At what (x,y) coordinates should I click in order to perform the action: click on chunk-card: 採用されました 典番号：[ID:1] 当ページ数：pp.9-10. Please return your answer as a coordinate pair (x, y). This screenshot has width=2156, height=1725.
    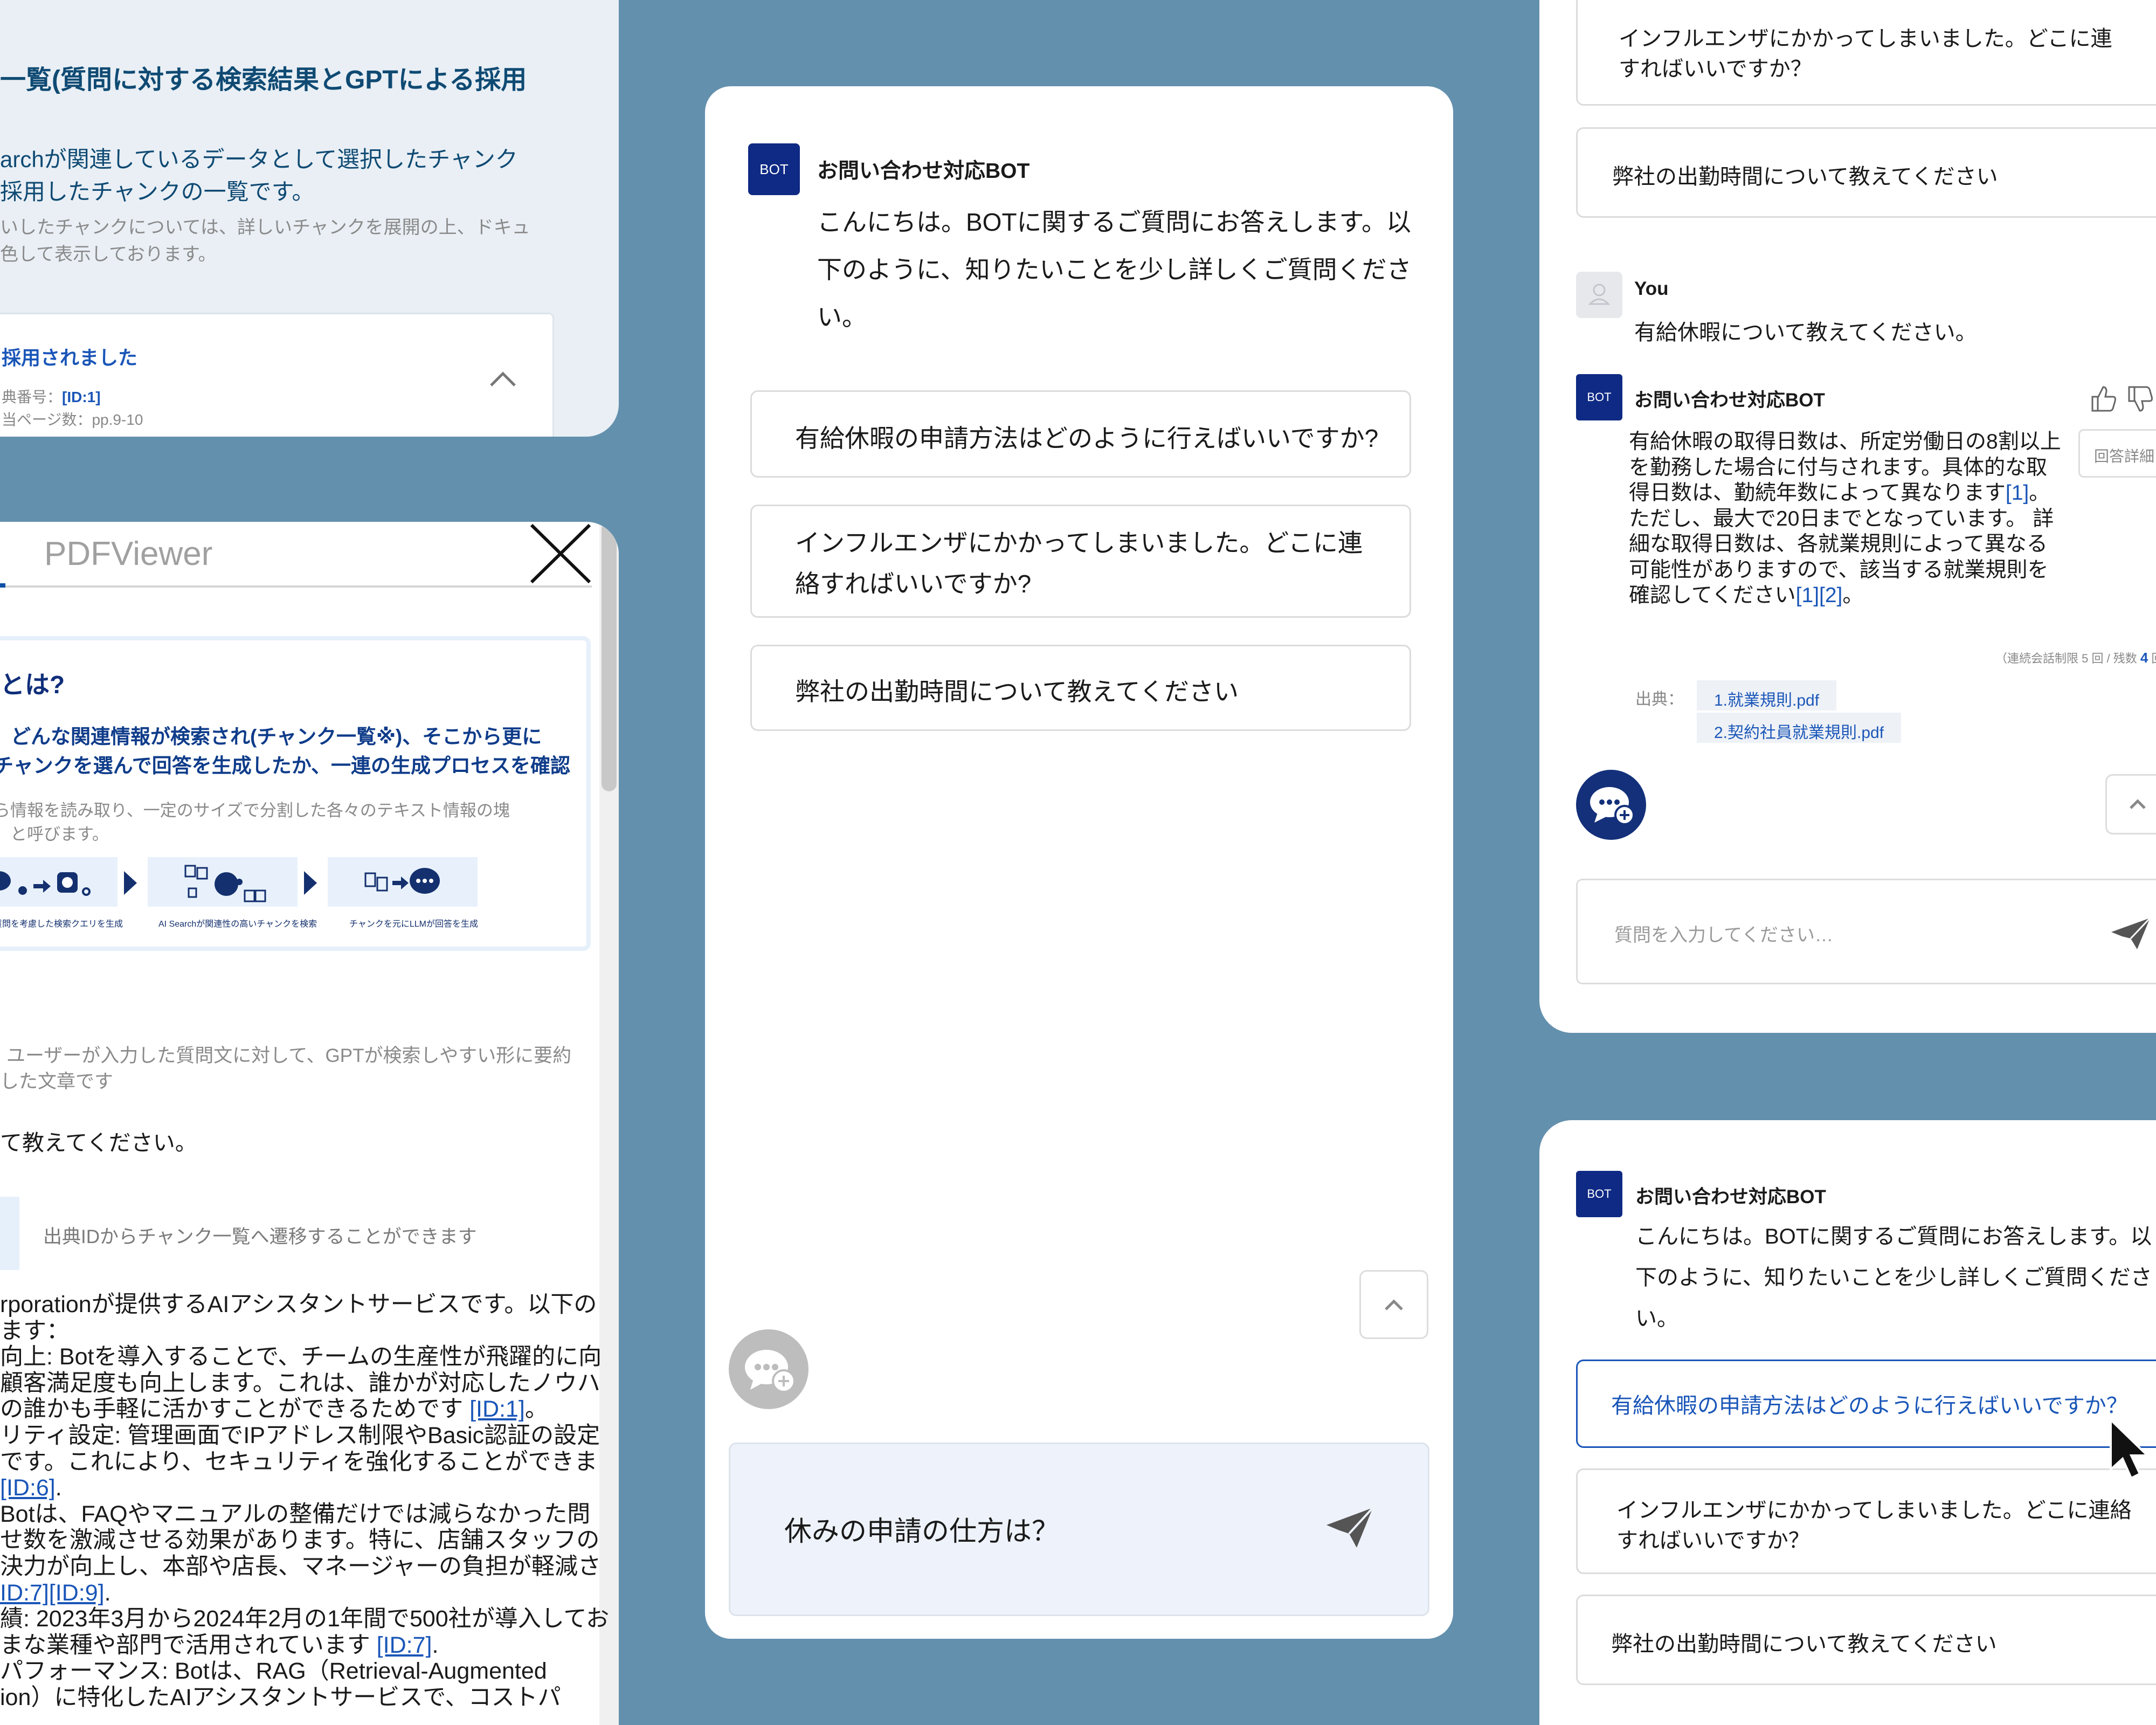
    Looking at the image, I should click on (277, 375).